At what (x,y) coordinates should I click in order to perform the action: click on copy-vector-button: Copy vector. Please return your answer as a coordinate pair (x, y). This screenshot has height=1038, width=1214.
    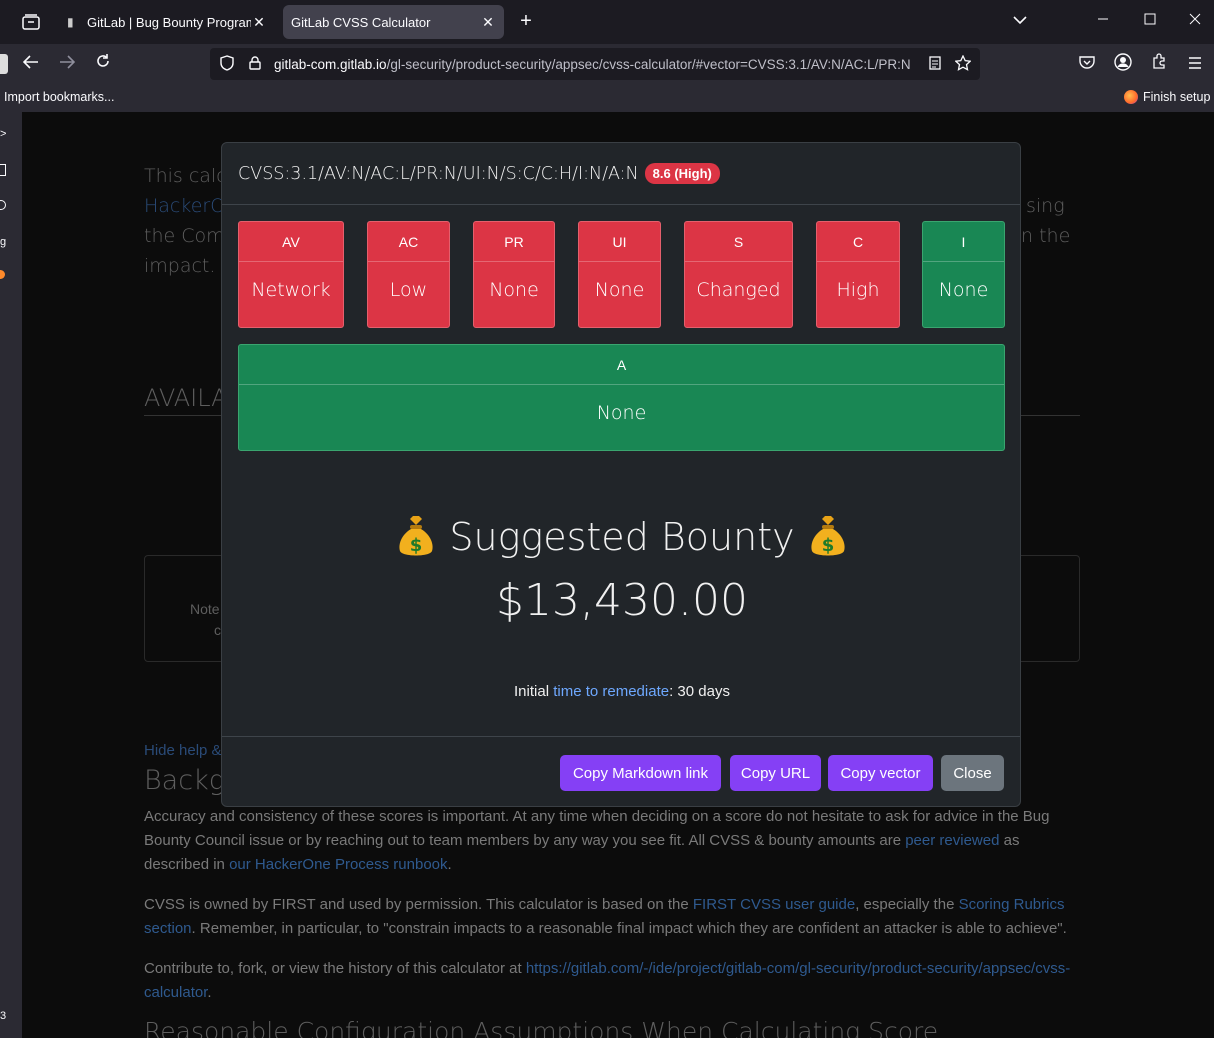
    Looking at the image, I should click on (880, 773).